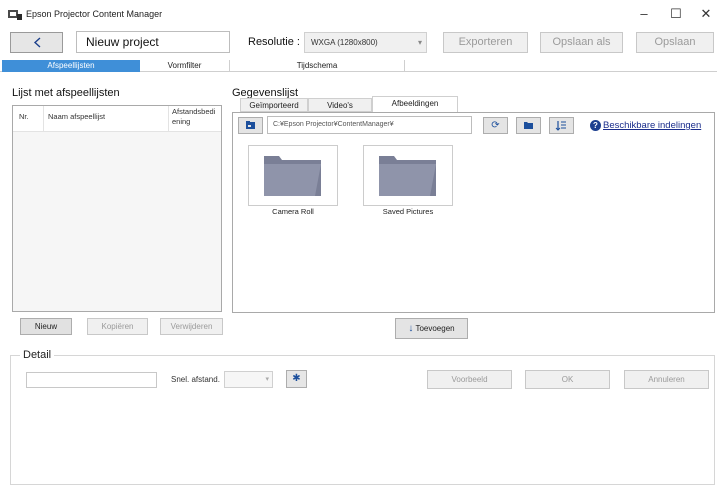 This screenshot has height=492, width=717. I want to click on available-formats-link: Beschikbare indelingen, so click(652, 125).